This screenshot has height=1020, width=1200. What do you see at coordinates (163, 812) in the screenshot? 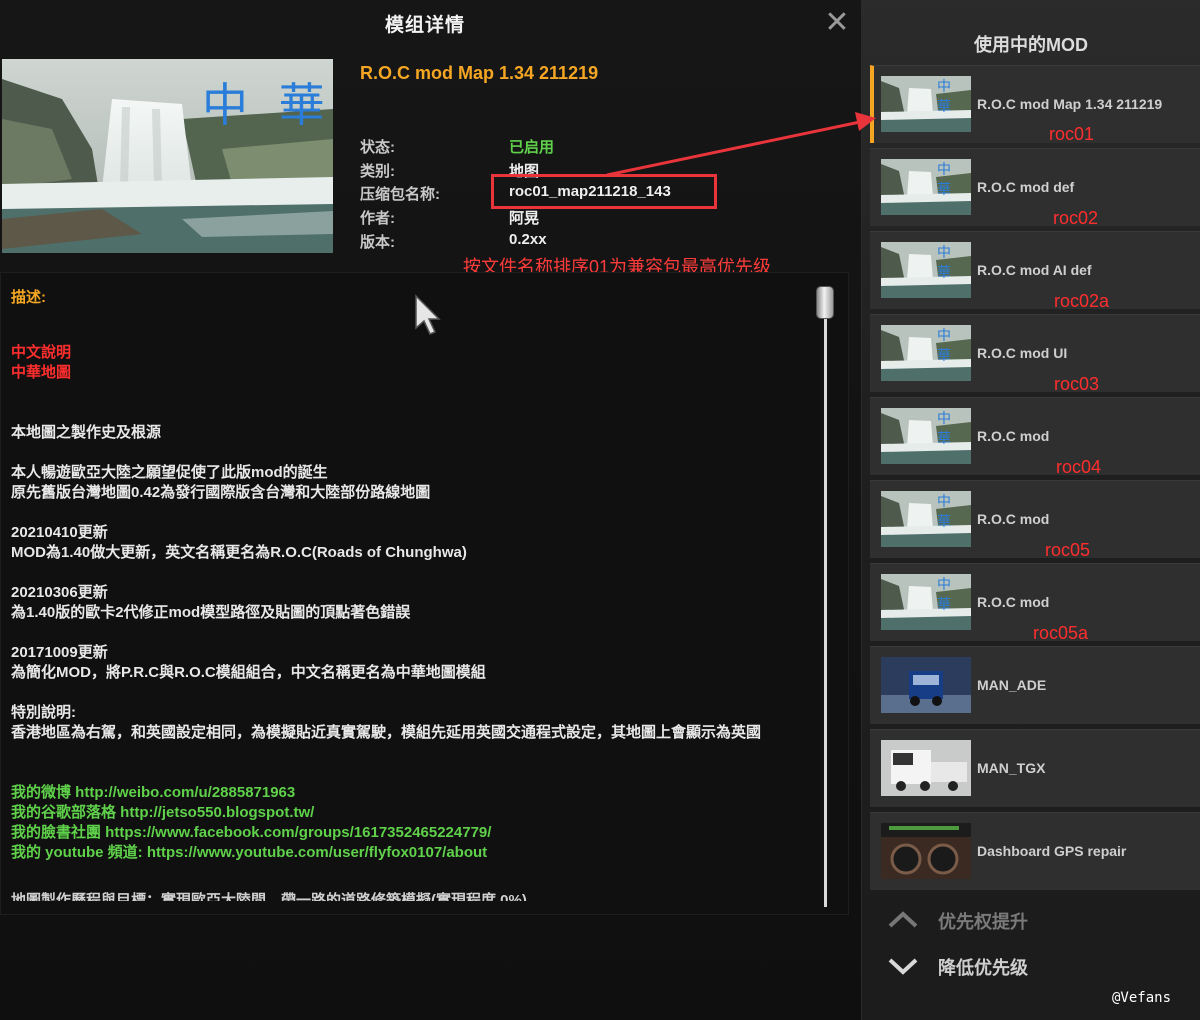
I see `description-line: 我的谷歌部落格 http://jetso550.blogspot.tw/` at bounding box center [163, 812].